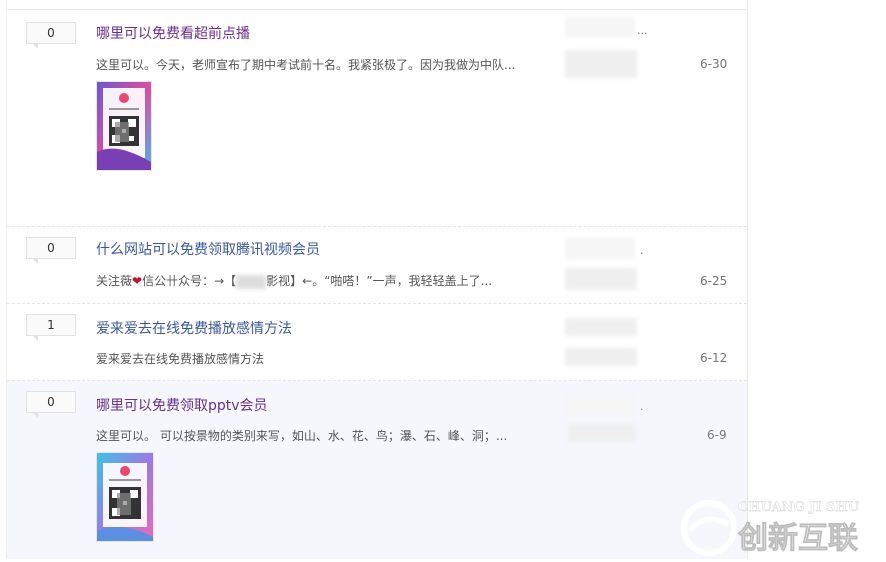 The width and height of the screenshot is (886, 562). What do you see at coordinates (114, 281) in the screenshot?
I see `excerpt-part: 关注薇` at bounding box center [114, 281].